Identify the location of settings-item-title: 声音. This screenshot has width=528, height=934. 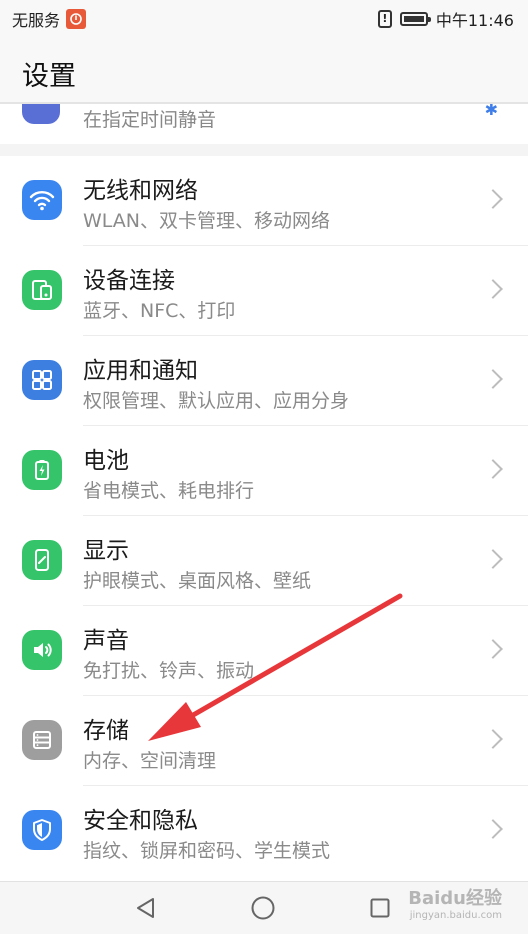
(106, 641).